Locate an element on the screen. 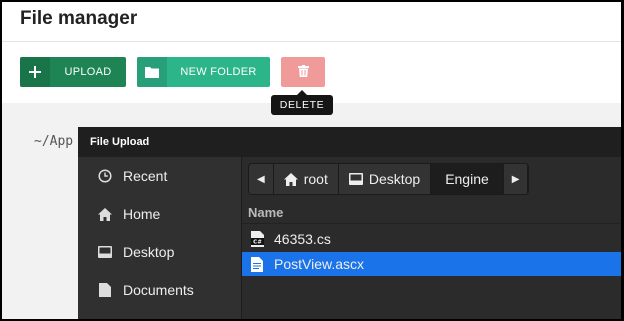 The image size is (624, 321). clock-icon is located at coordinates (105, 176).